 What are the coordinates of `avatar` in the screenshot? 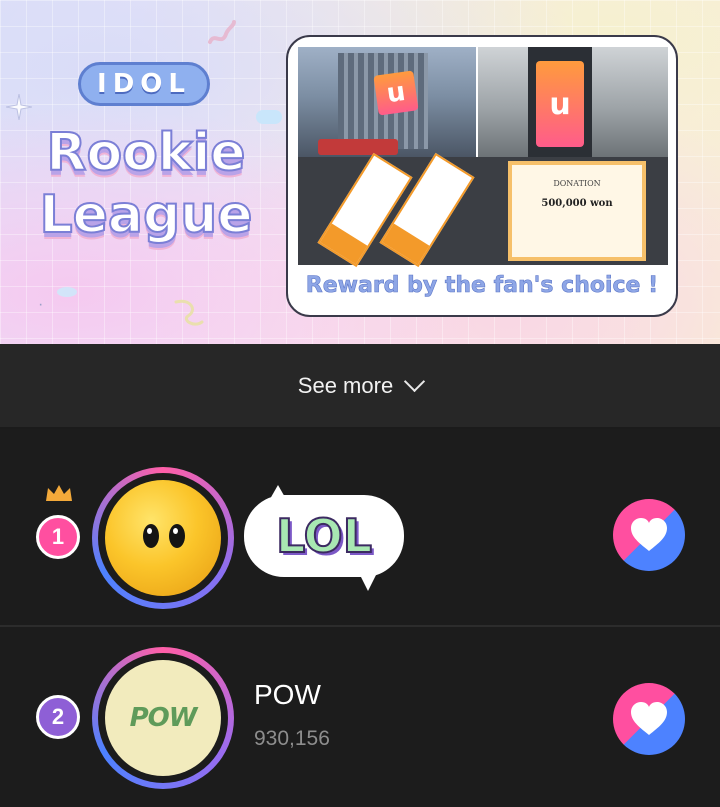 It's located at (163, 538).